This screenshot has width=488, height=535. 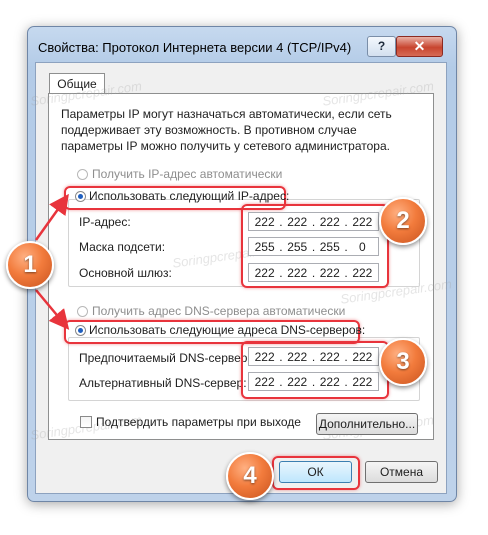 I want to click on badge-2: 2, so click(x=403, y=221).